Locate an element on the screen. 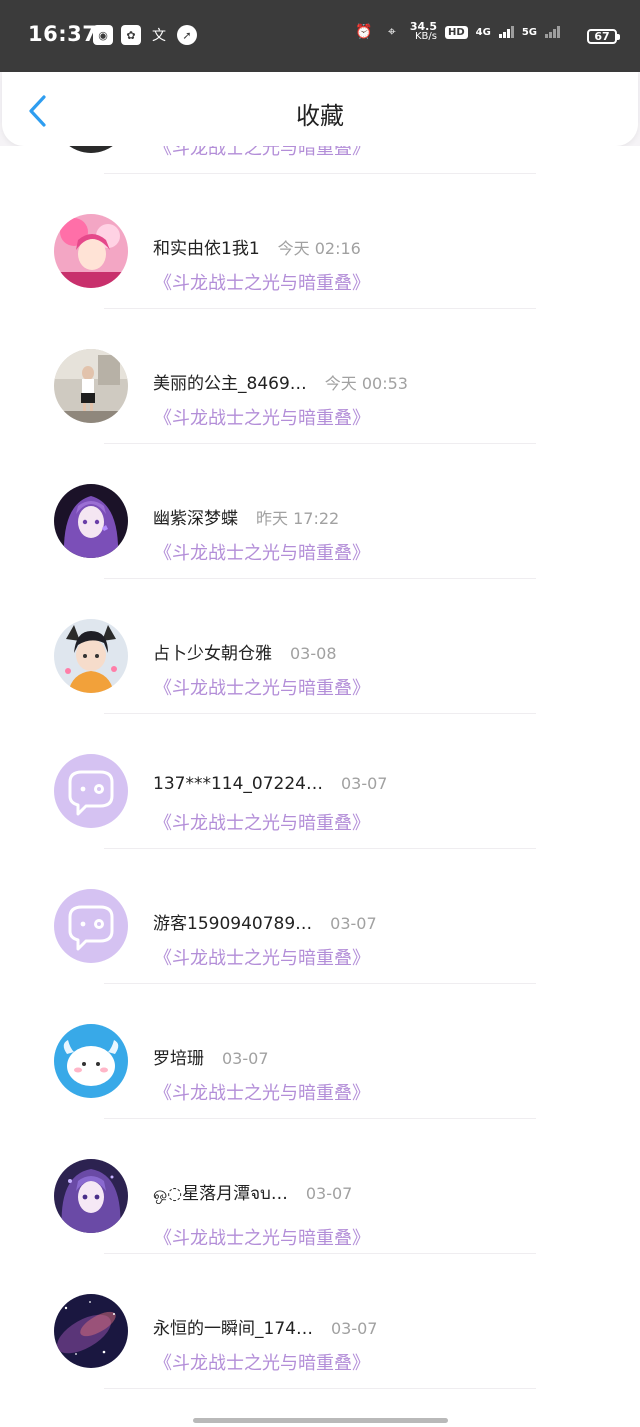 This screenshot has width=640, height=1427. favorite-list-item: 游客1590940789… 03-07 《斗龙战士之光与暗重叠》 is located at coordinates (320, 916).